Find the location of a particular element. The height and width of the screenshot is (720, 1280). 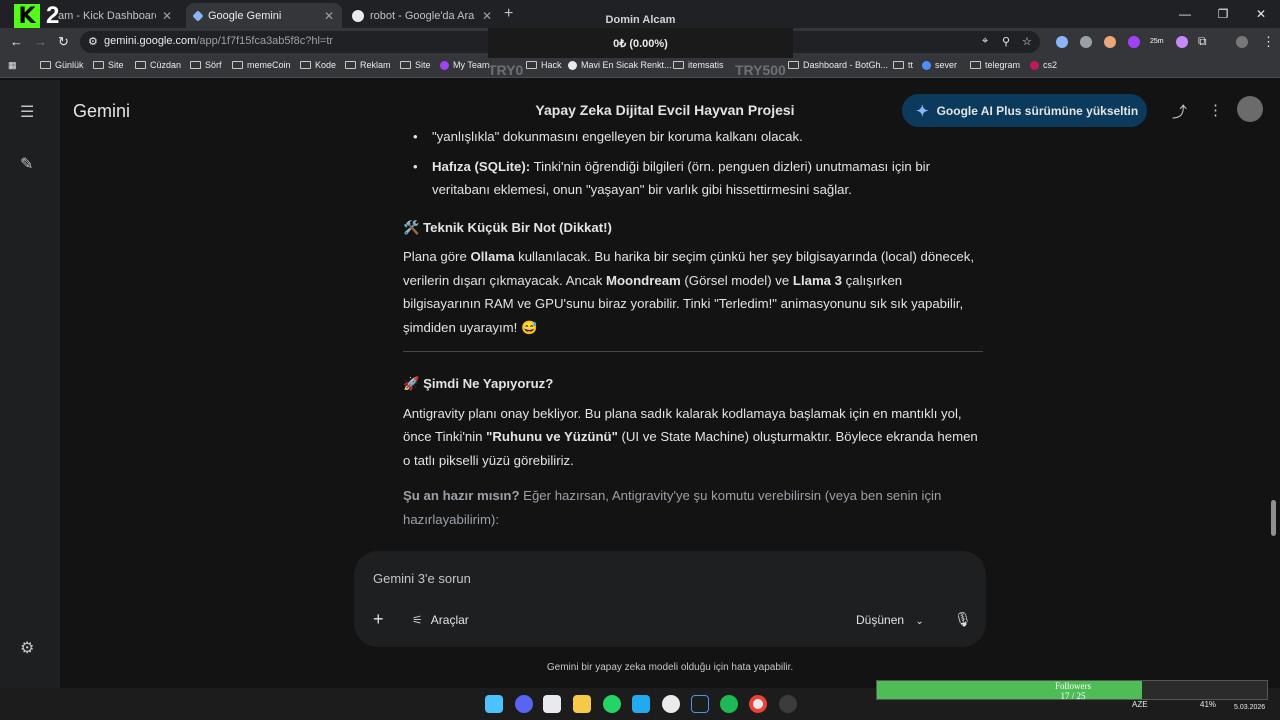

bookmark-item: Günlük is located at coordinates (62, 65).